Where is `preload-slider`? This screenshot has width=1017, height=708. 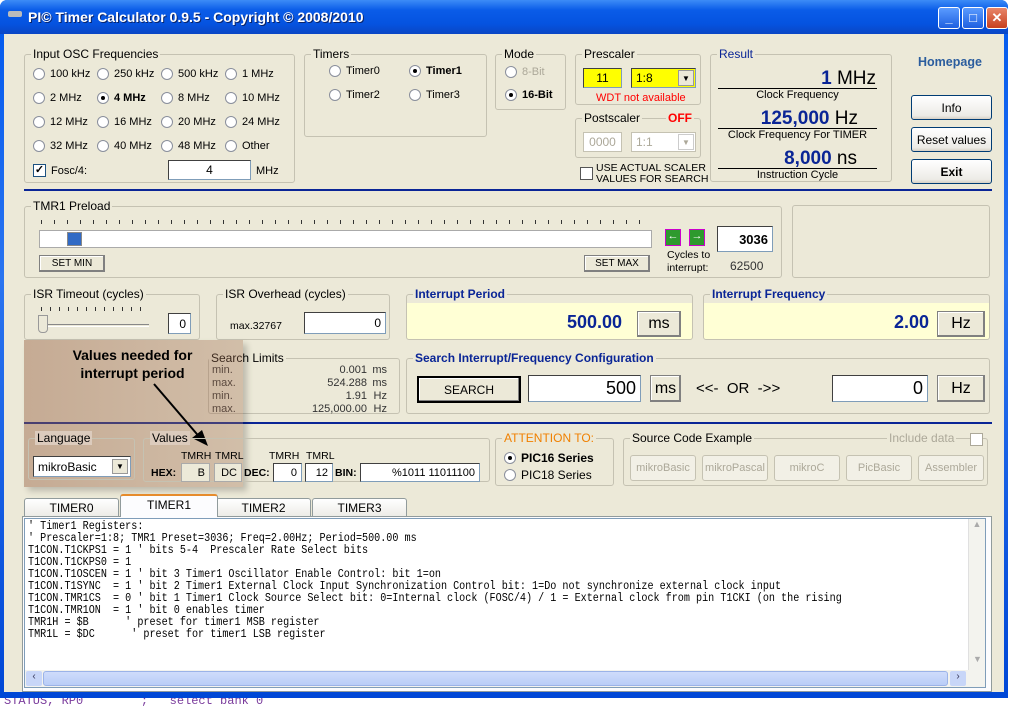
preload-slider is located at coordinates (345, 239).